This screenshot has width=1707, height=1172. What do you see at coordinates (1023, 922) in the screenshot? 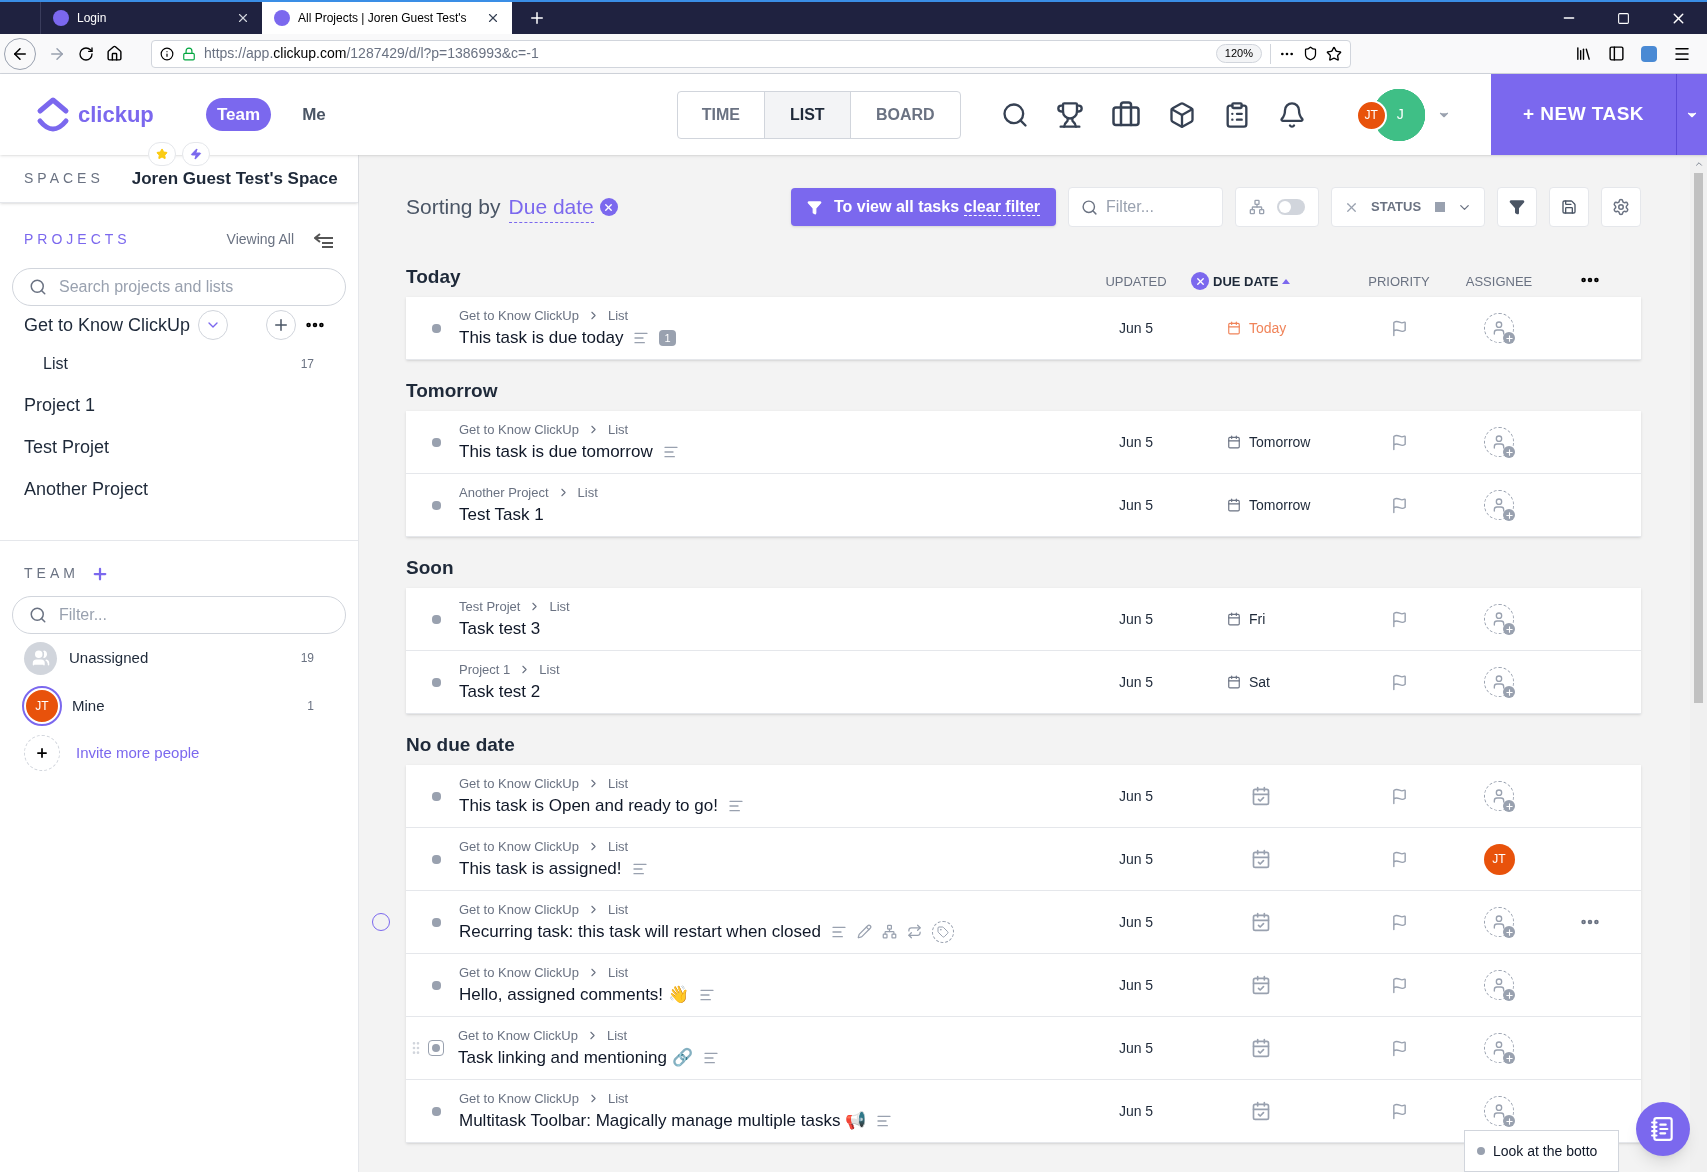
I see `task-row: Get to Know ClickUp List Recurring task: this task will restart when closed Jun 5` at bounding box center [1023, 922].